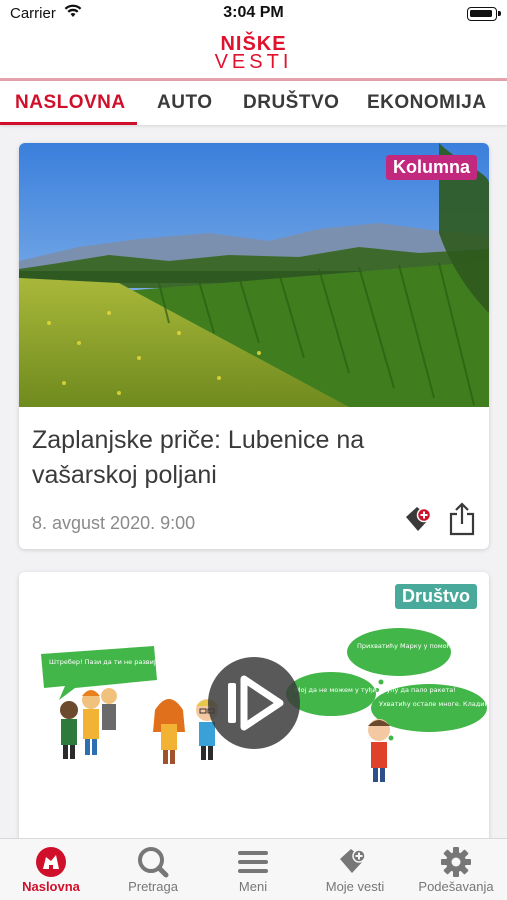 The height and width of the screenshot is (900, 507). I want to click on tabbar-label: Podešavanja, so click(456, 886).